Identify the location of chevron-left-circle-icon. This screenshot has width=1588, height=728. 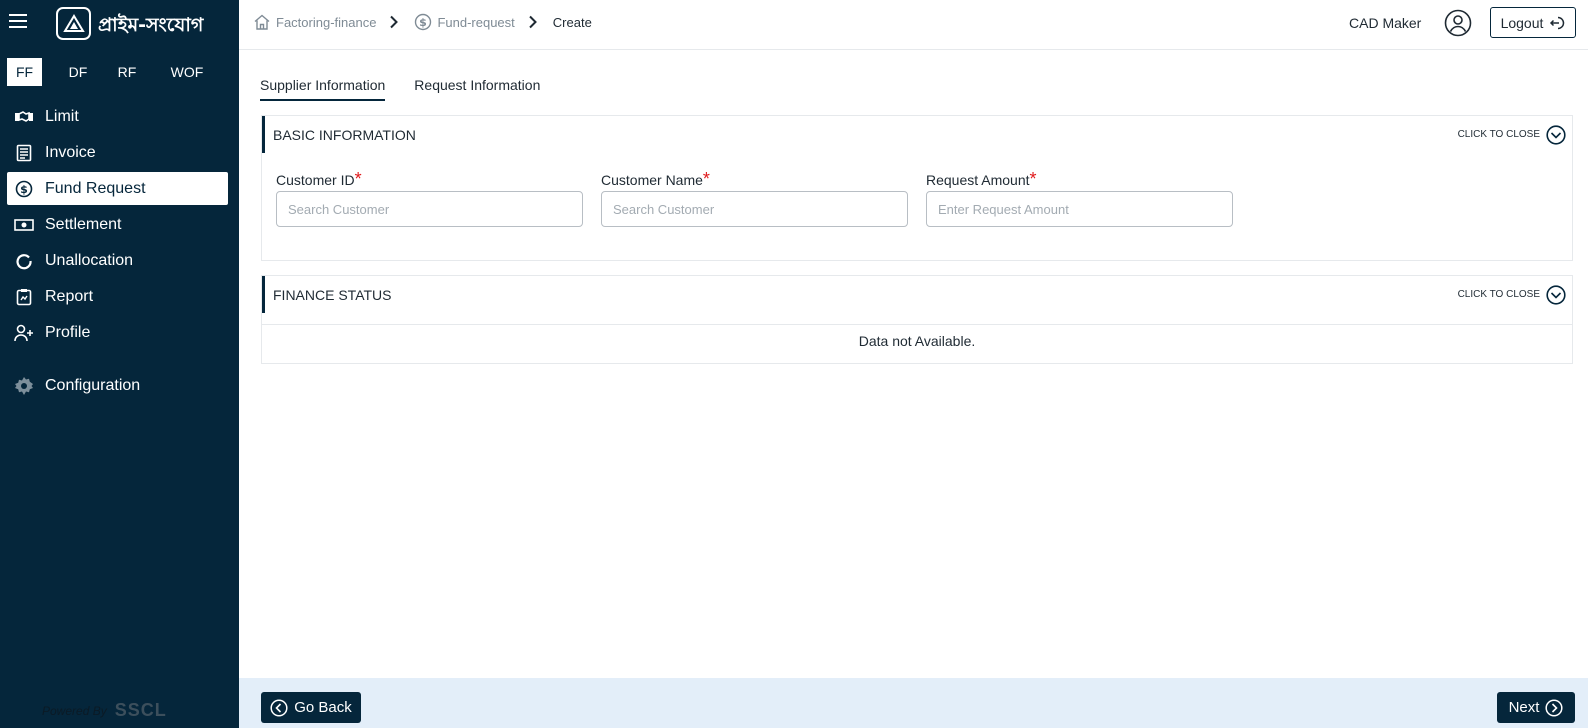
(279, 707).